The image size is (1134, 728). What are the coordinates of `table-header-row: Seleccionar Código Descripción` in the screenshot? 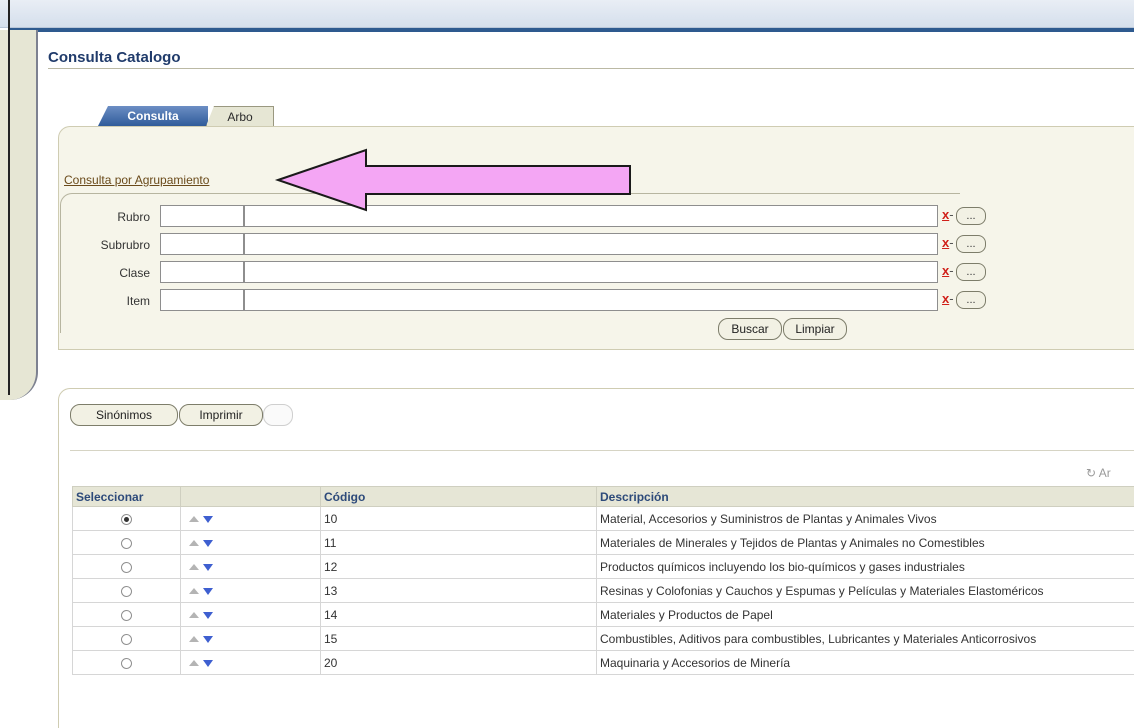 It's located at (603, 496).